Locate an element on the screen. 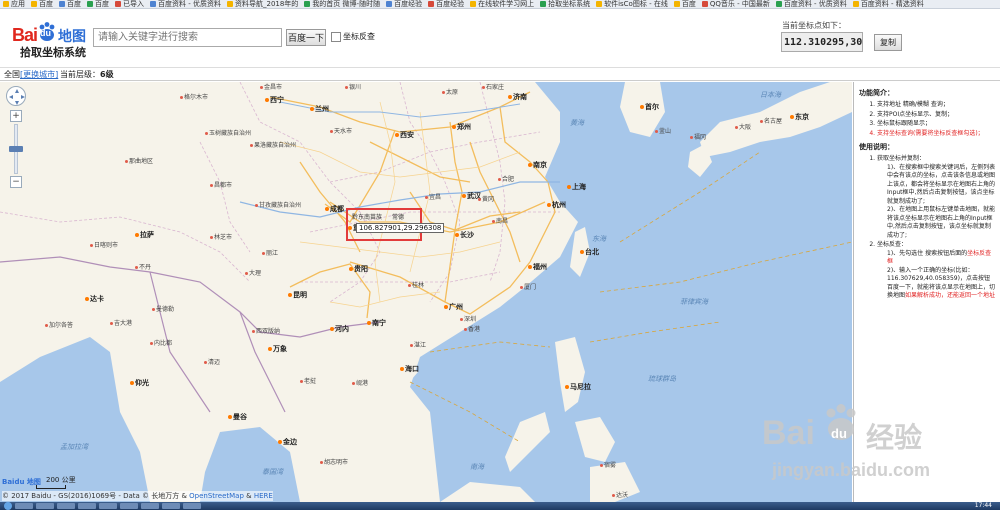  map-place-label: 大理 is located at coordinates (253, 272).